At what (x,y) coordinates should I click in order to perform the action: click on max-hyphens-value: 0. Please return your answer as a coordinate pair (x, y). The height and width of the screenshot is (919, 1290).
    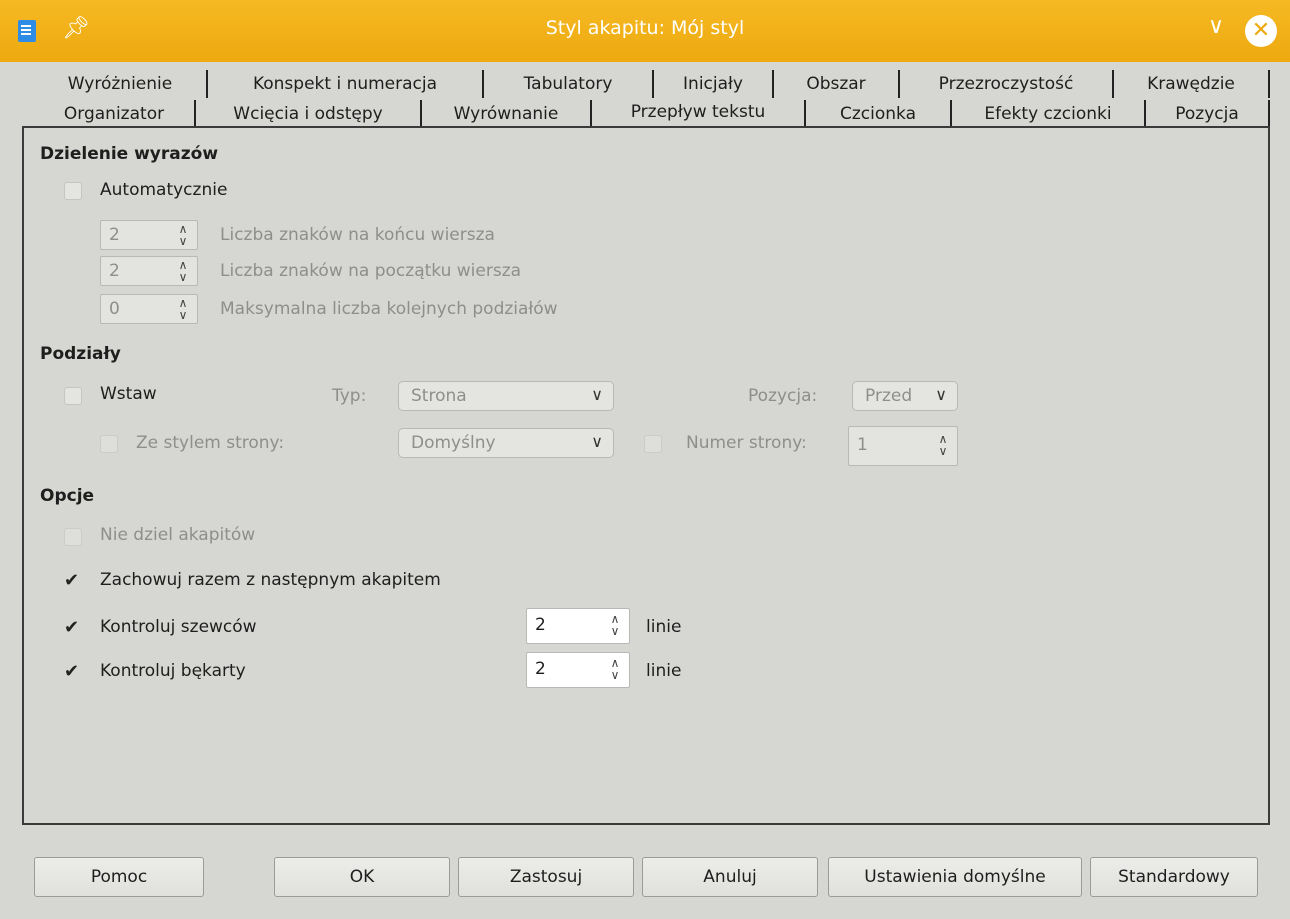
    Looking at the image, I should click on (114, 309).